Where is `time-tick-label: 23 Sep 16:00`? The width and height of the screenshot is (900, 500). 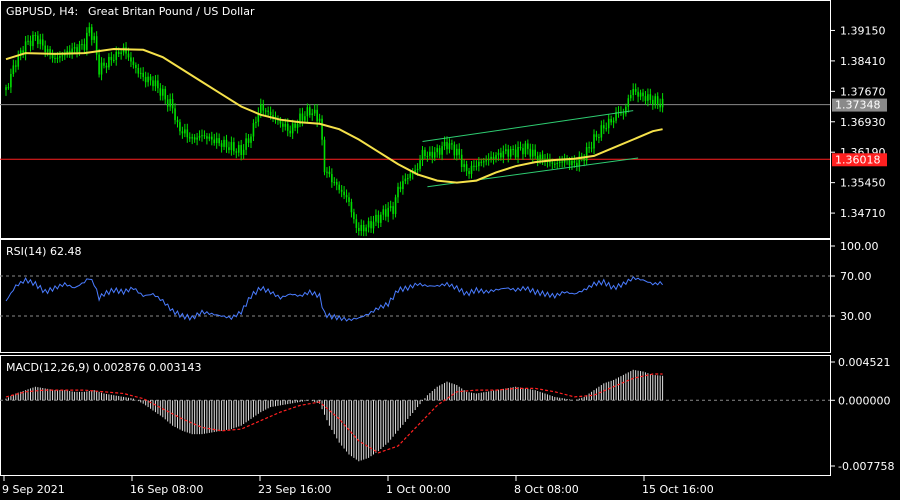
time-tick-label: 23 Sep 16:00 is located at coordinates (294, 489).